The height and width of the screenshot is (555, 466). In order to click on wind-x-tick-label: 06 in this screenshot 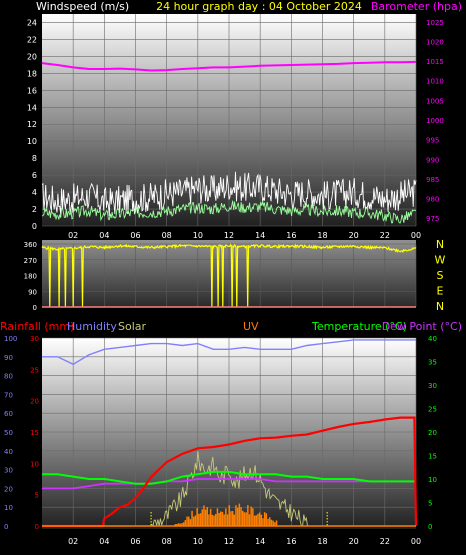, I will do `click(135, 235)`.